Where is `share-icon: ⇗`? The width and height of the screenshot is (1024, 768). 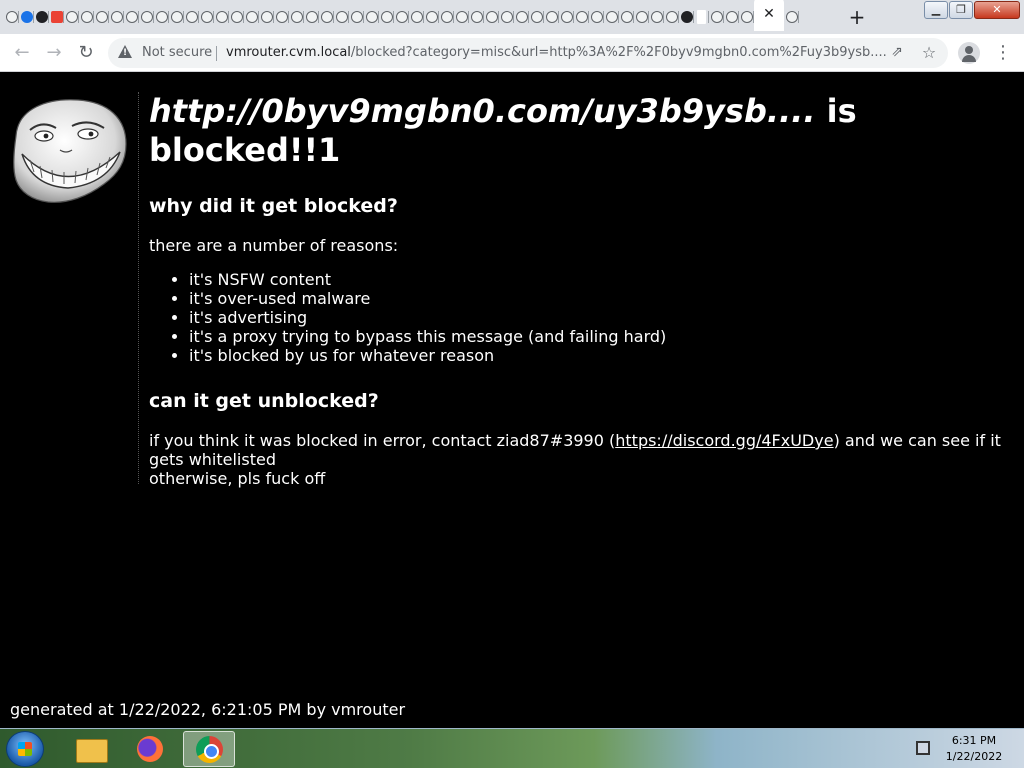
share-icon: ⇗ is located at coordinates (897, 53).